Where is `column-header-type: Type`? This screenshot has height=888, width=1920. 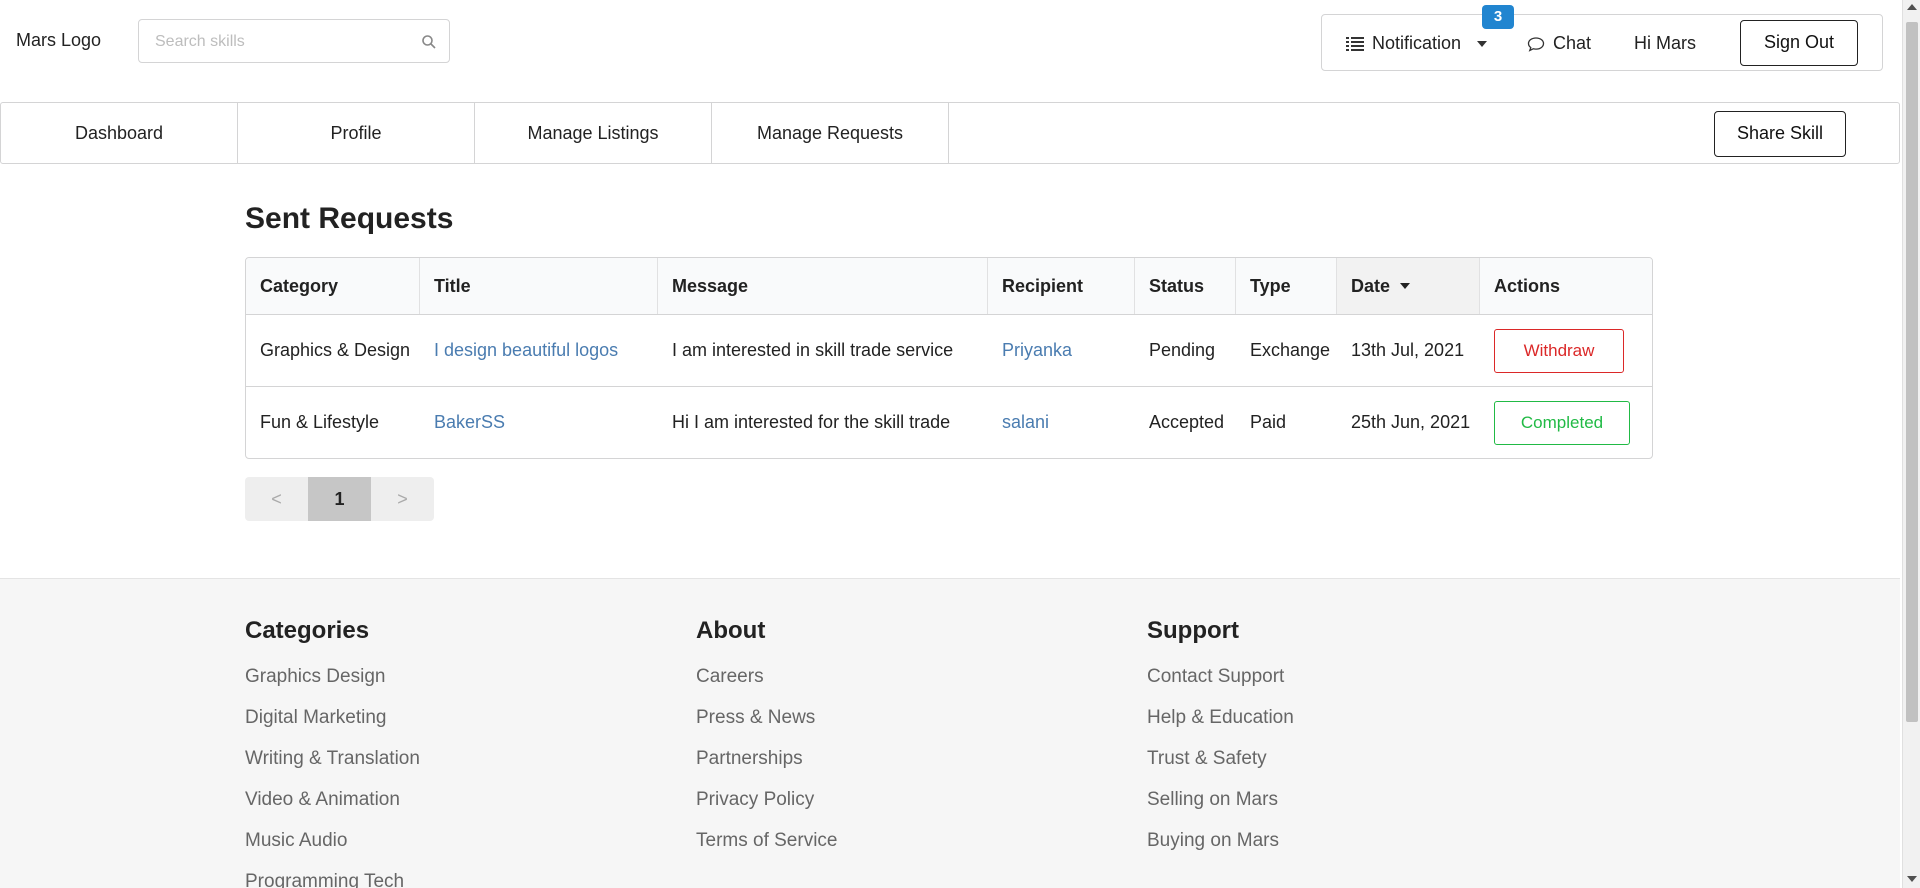
column-header-type: Type is located at coordinates (1286, 286).